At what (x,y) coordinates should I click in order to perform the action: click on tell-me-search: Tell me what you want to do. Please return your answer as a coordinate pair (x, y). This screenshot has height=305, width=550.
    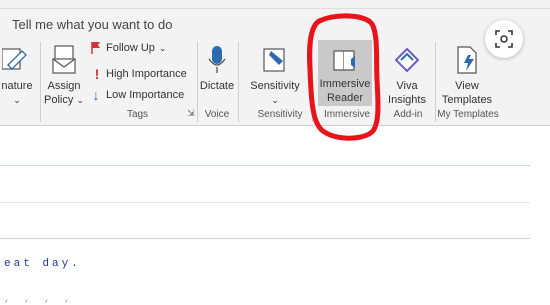
    Looking at the image, I should click on (275, 24).